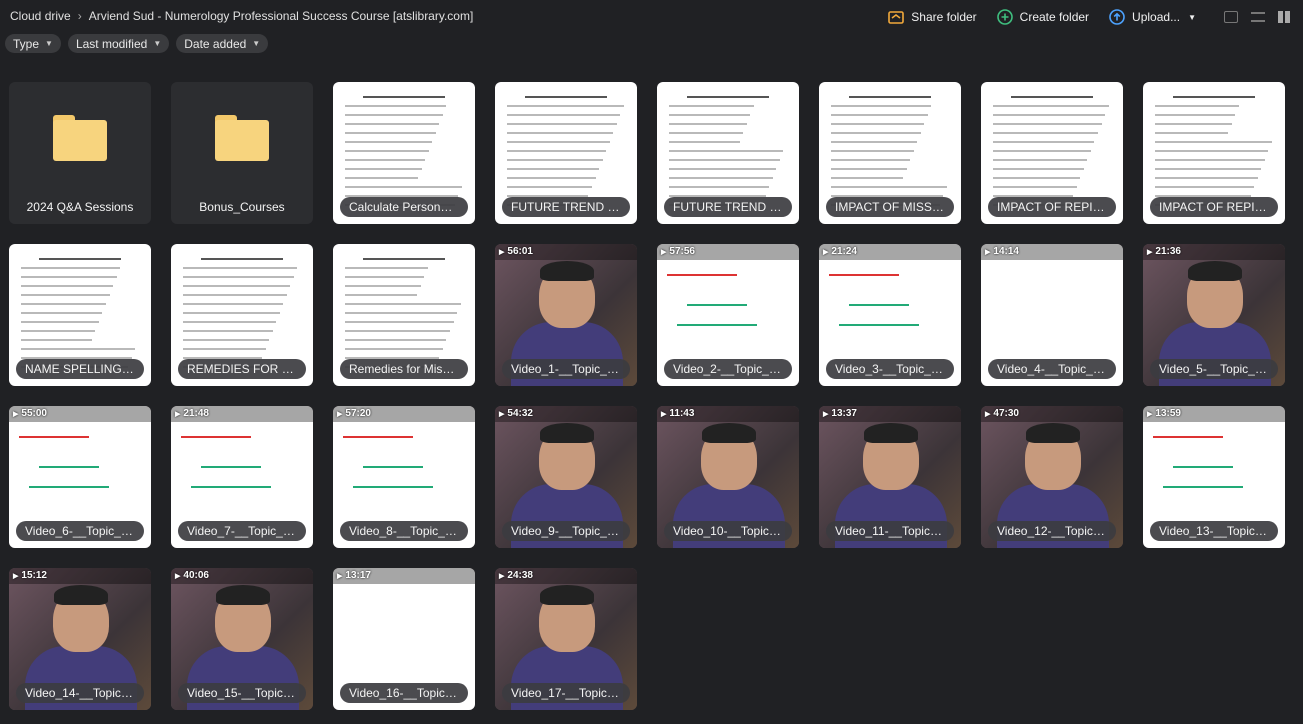 The image size is (1303, 724). I want to click on duration-text: 40:06, so click(196, 575).